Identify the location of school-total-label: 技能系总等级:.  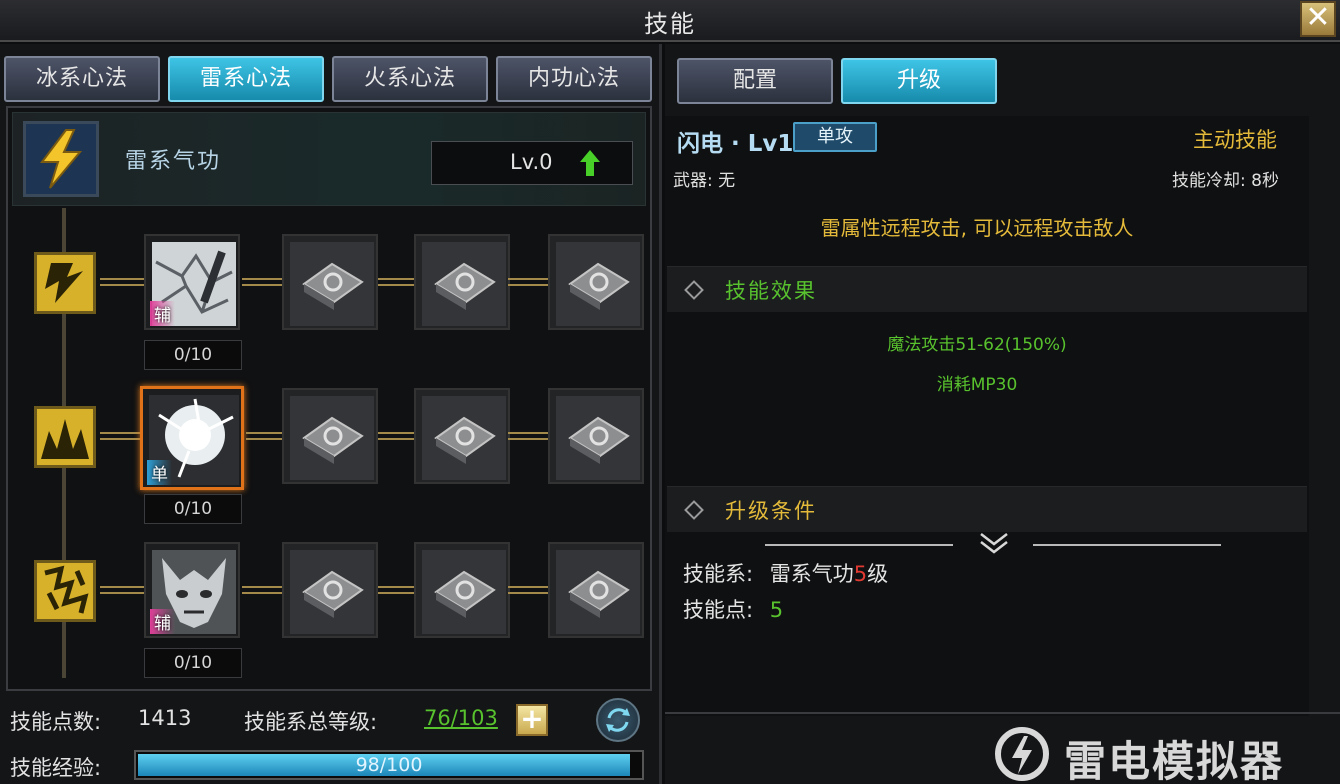
(311, 722).